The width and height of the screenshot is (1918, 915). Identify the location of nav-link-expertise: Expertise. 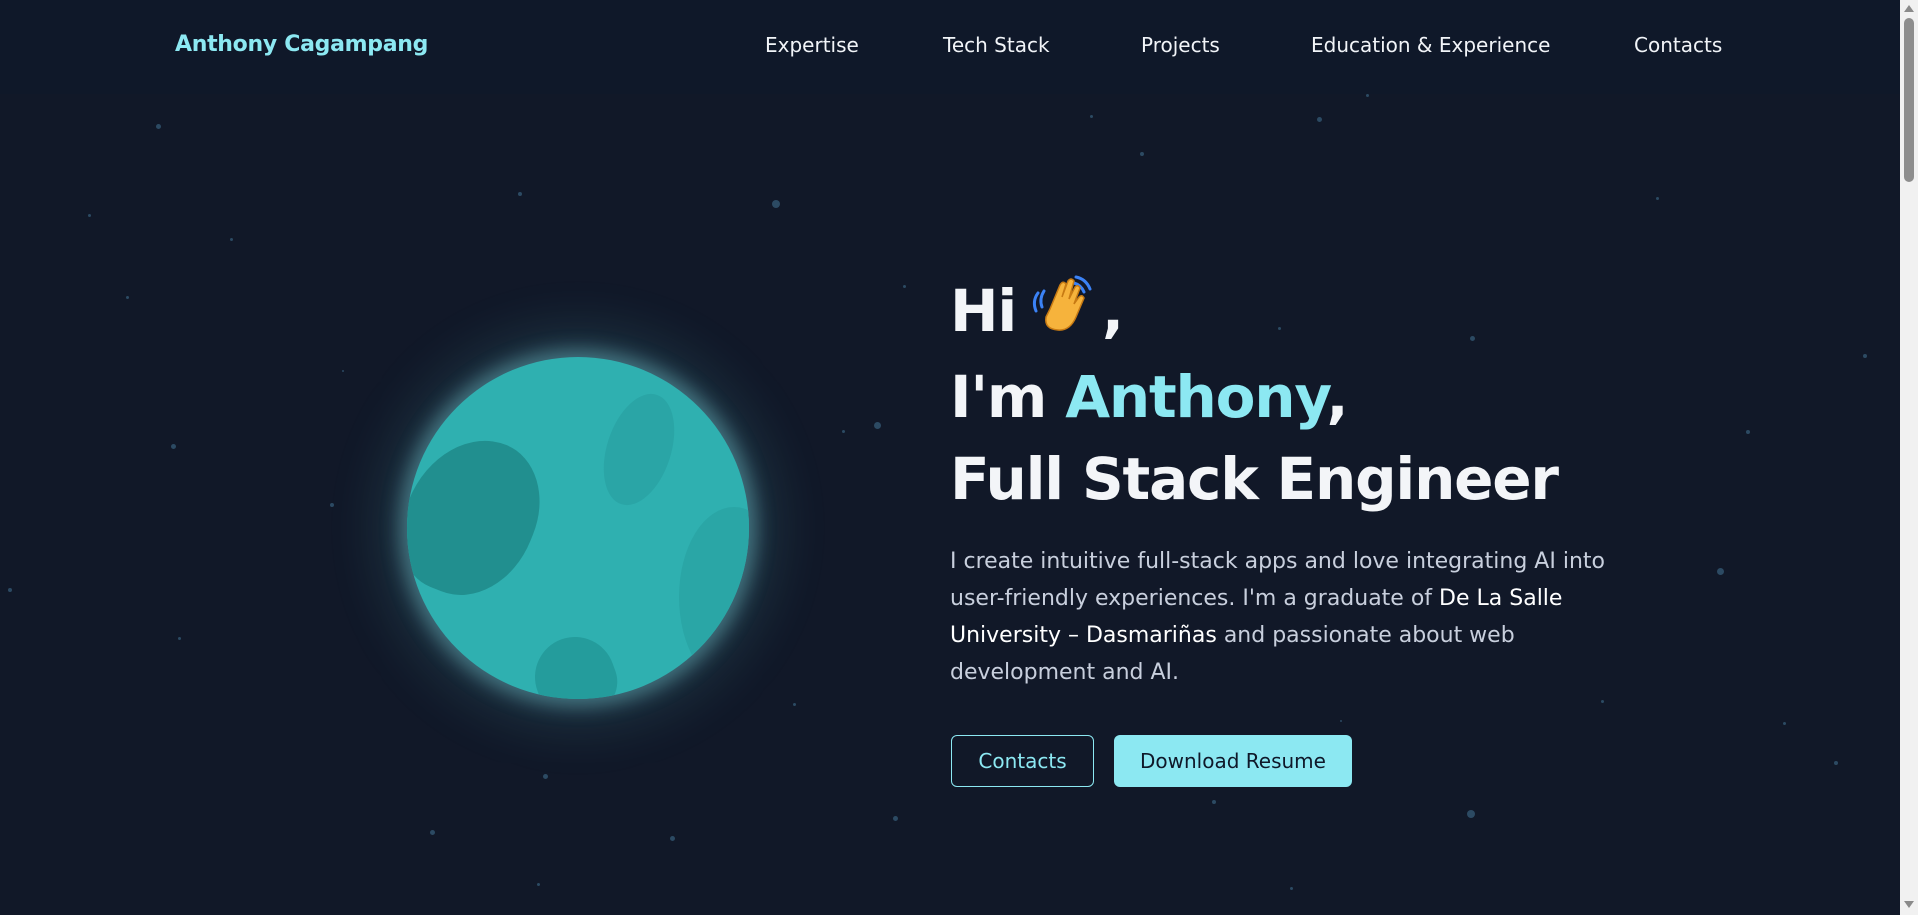
(812, 45).